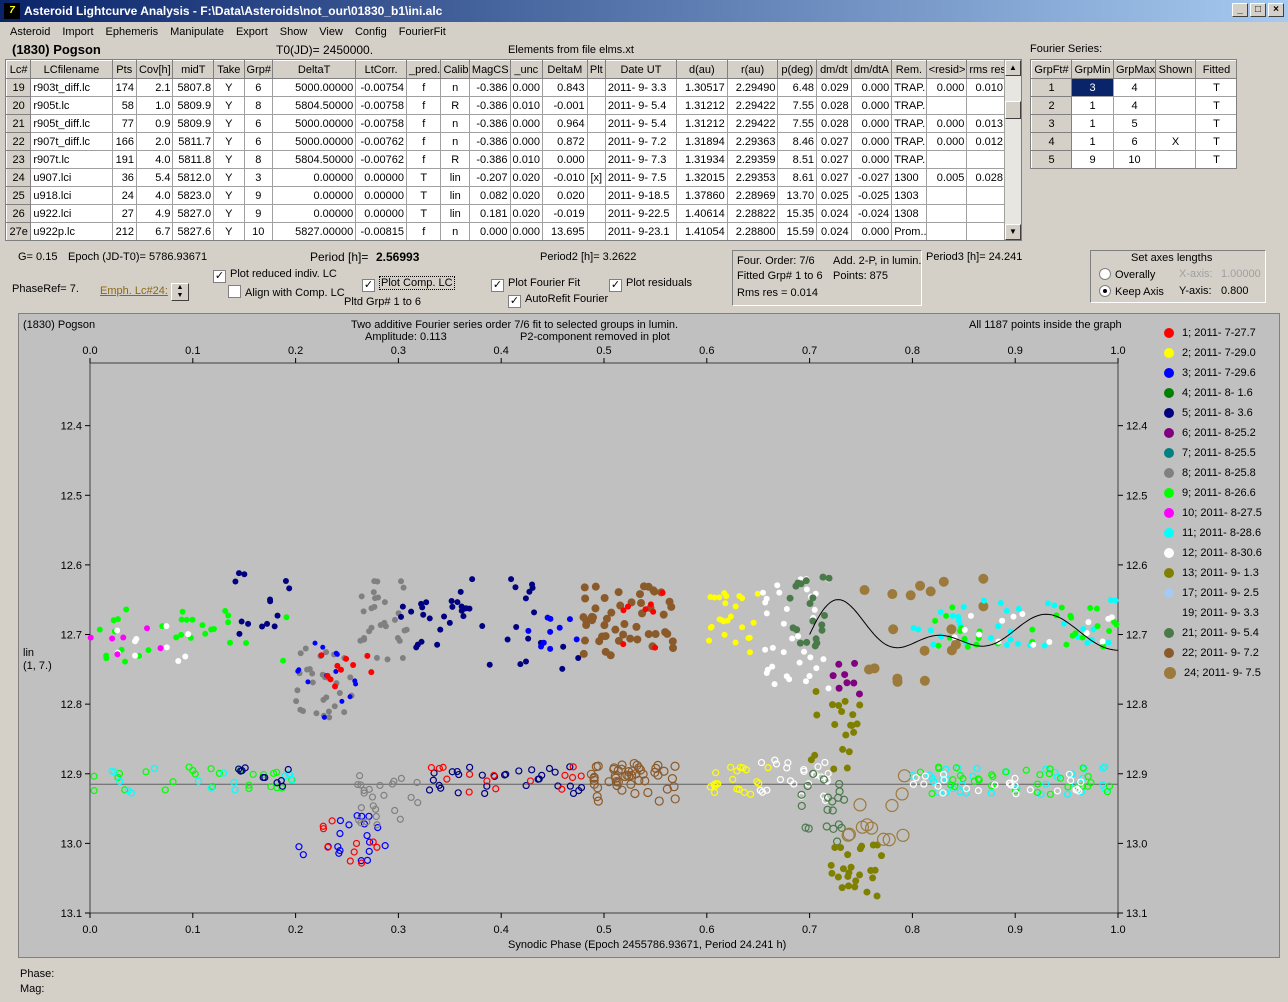 The height and width of the screenshot is (1002, 1288). I want to click on x-tick-label-top: 0.8, so click(912, 351).